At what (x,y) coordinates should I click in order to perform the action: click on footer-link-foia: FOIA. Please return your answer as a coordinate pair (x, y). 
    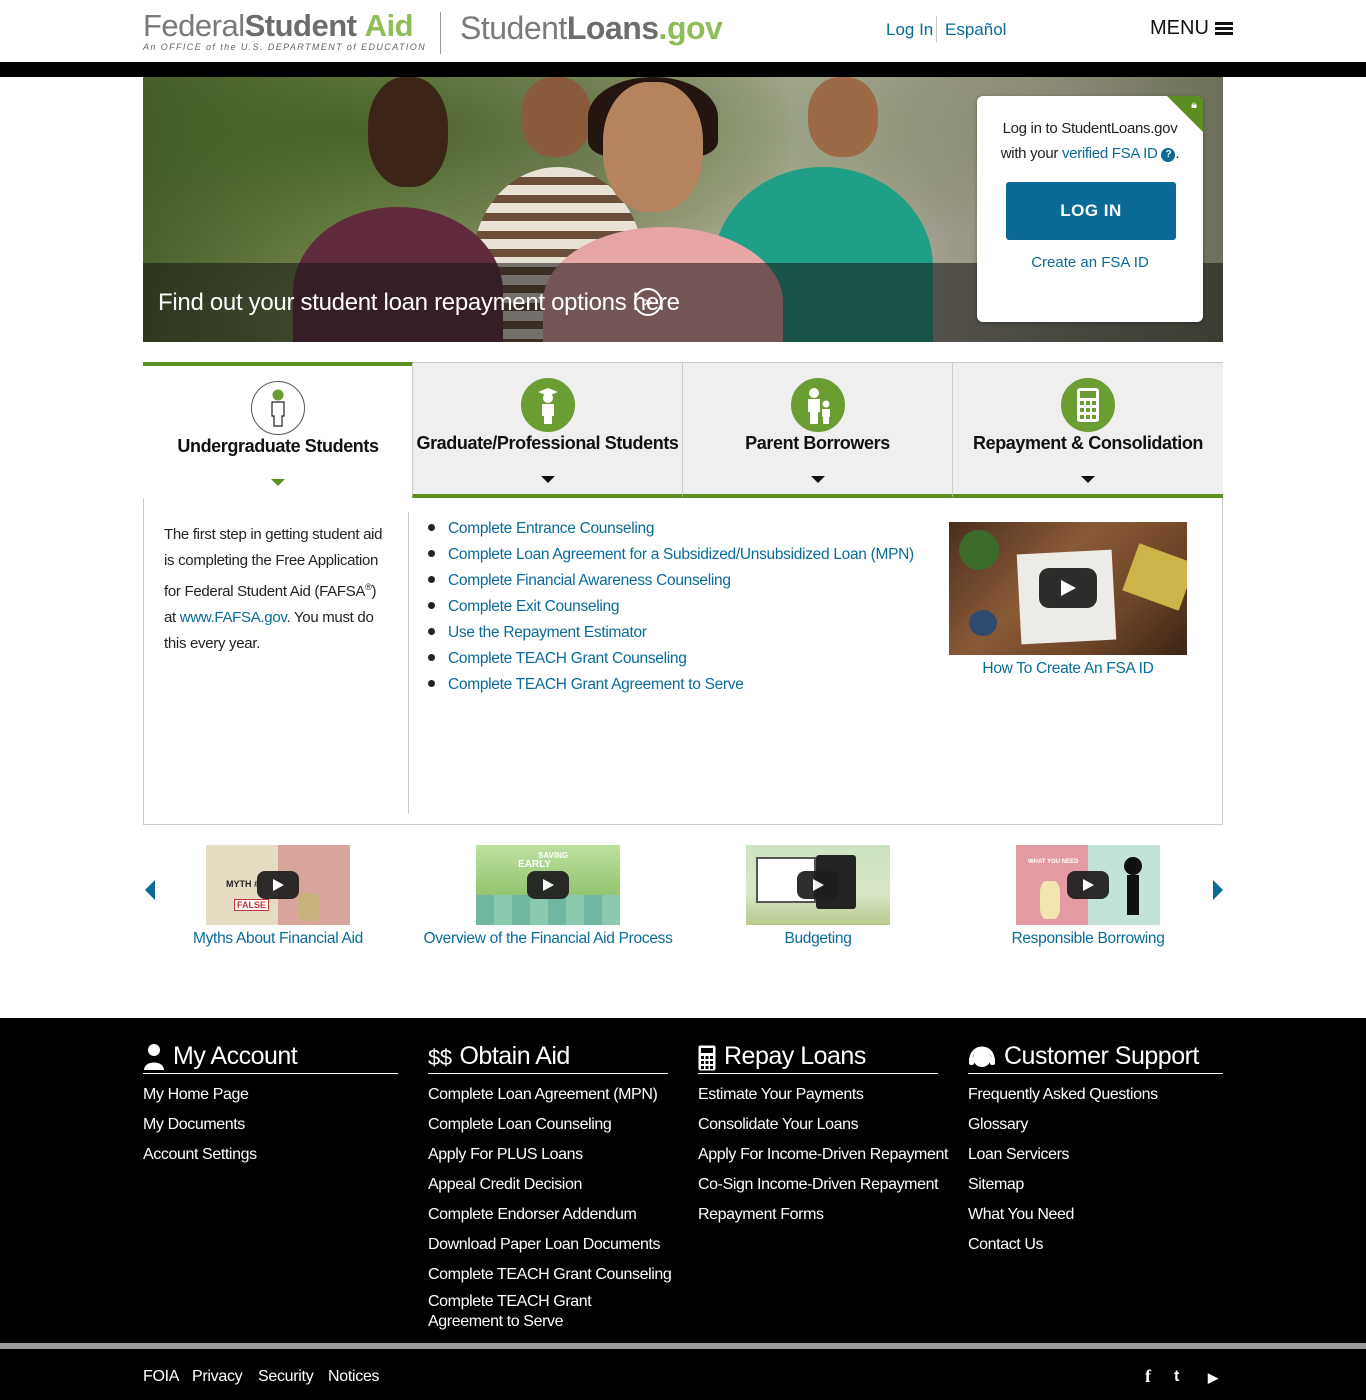
    Looking at the image, I should click on (161, 1377).